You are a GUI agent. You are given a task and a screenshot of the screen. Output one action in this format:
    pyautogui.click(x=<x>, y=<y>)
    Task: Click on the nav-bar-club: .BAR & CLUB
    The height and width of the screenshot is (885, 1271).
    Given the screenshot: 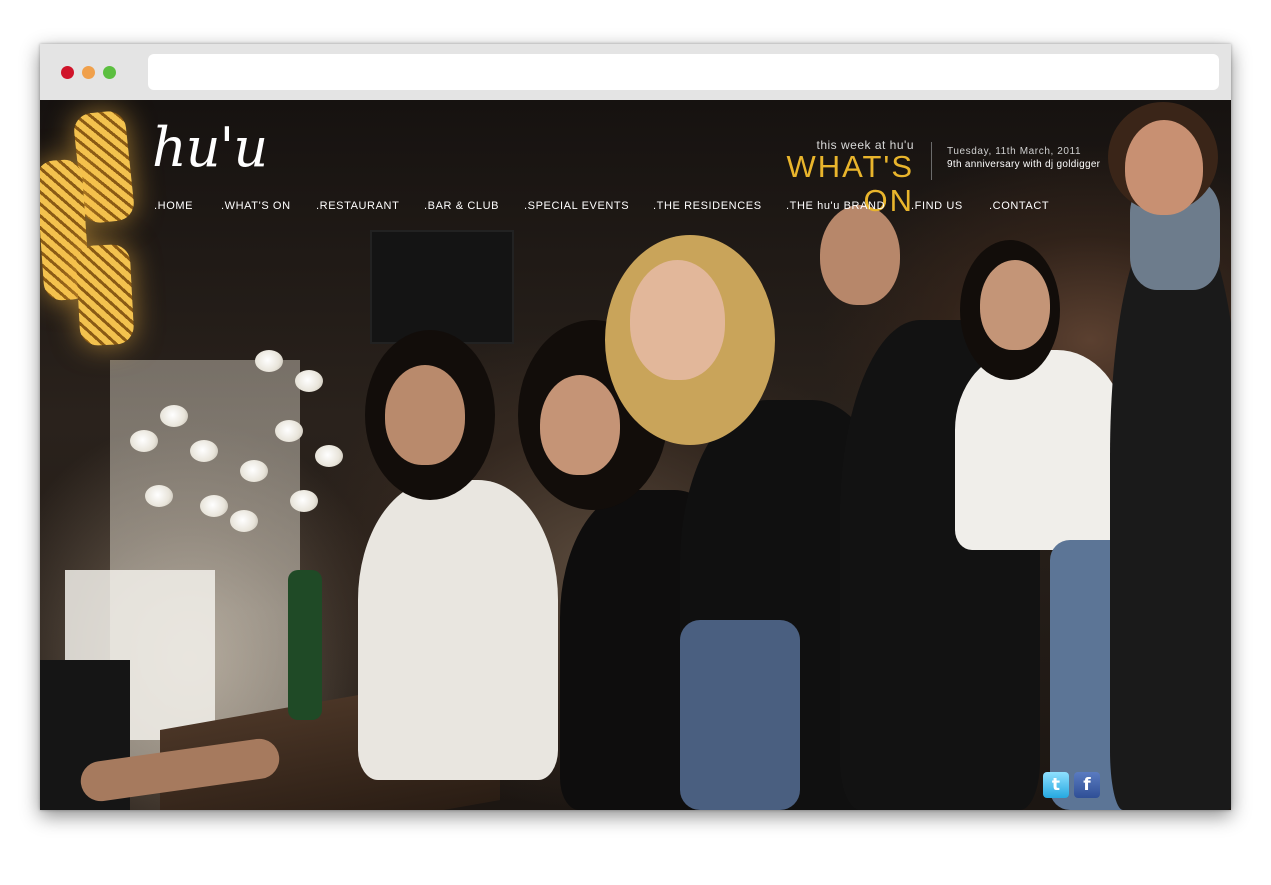 What is the action you would take?
    pyautogui.click(x=461, y=206)
    